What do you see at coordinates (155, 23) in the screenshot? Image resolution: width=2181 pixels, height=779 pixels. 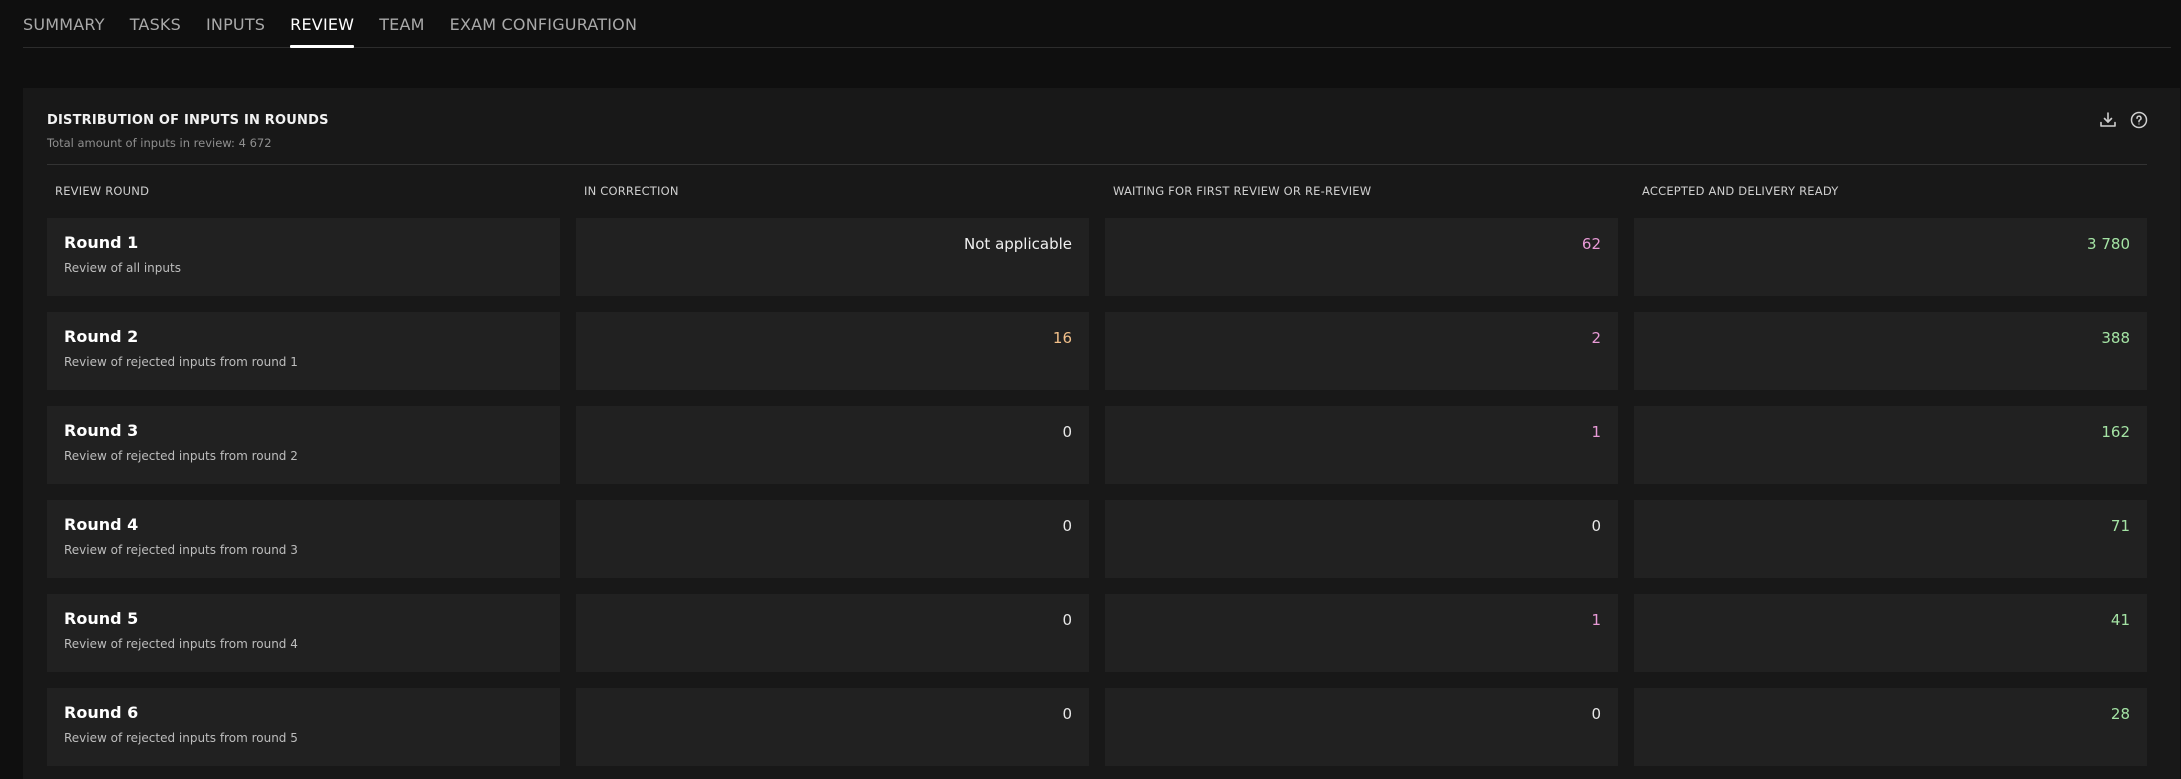 I see `tab-tasks: TASKS` at bounding box center [155, 23].